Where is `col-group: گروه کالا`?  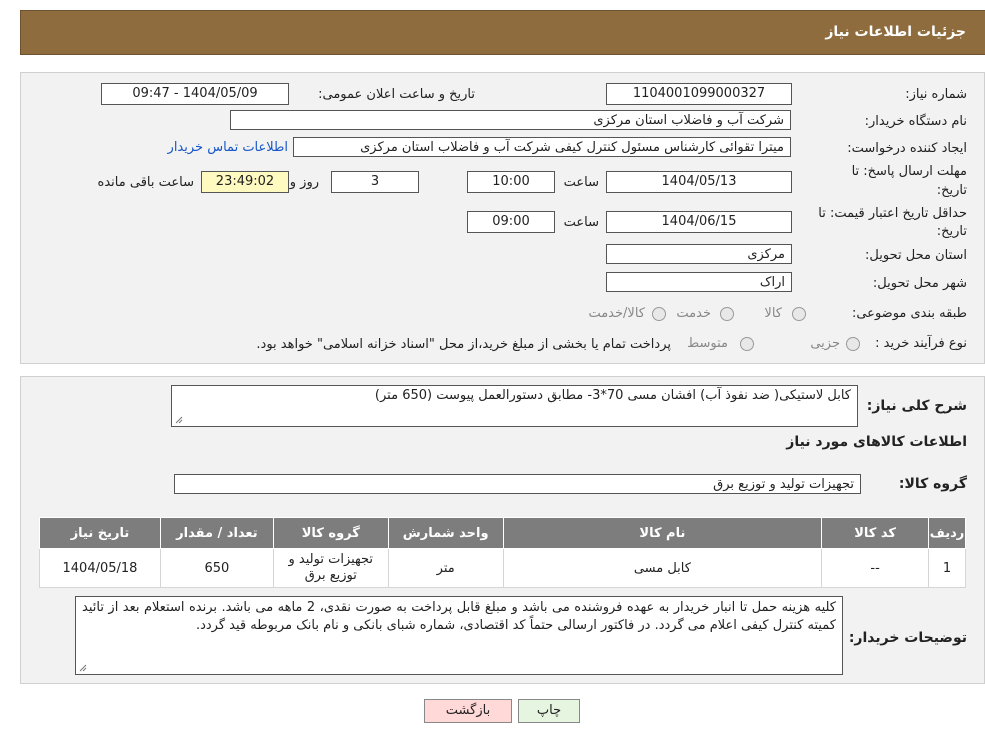 col-group: گروه کالا is located at coordinates (330, 533).